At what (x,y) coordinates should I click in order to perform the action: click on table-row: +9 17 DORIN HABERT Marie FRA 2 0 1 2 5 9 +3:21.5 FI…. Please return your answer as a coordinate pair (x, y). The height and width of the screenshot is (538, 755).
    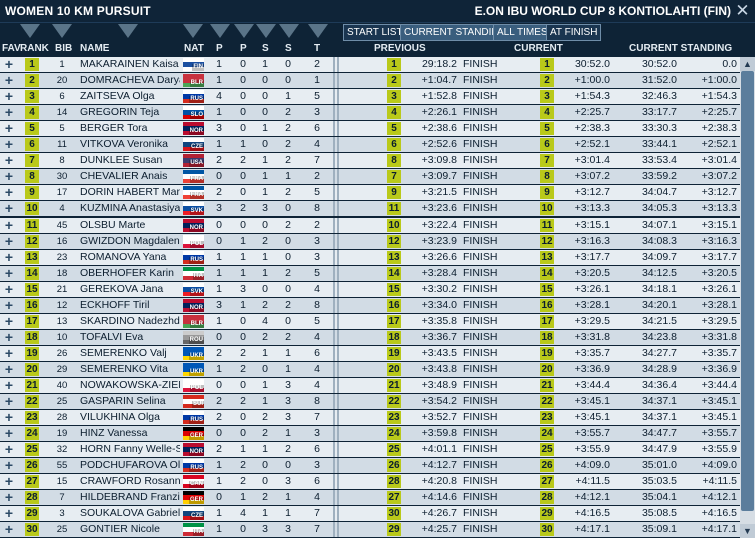
    Looking at the image, I should click on (370, 192).